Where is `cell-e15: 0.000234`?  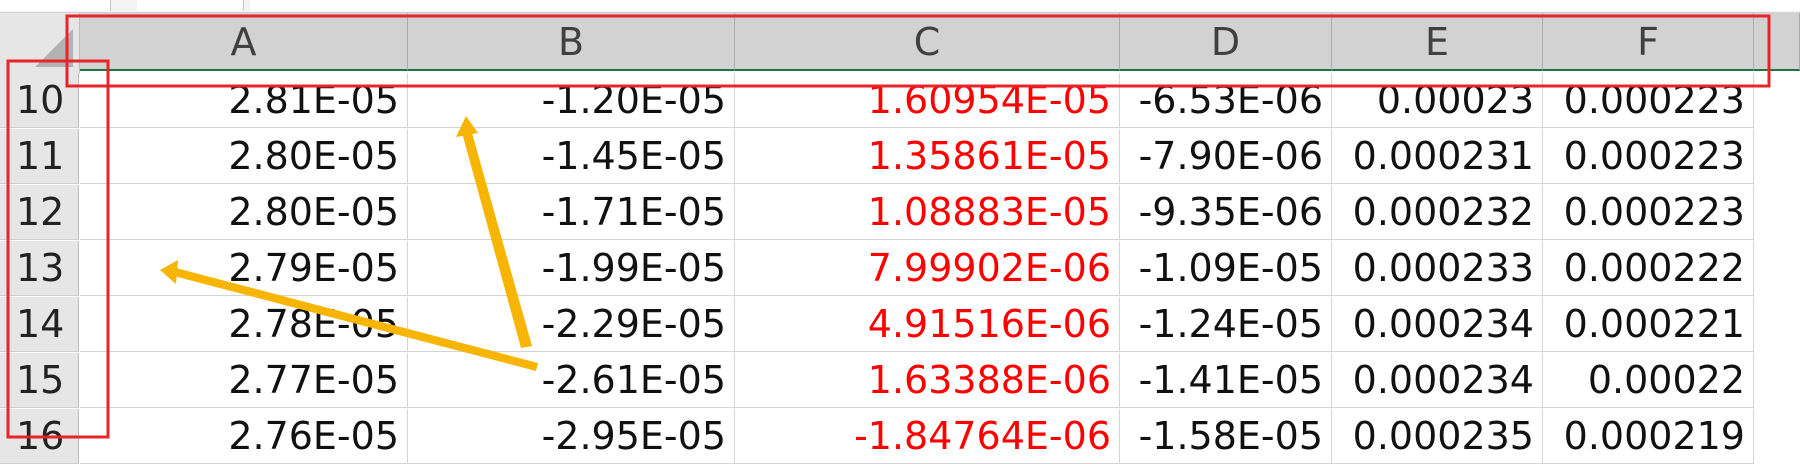 cell-e15: 0.000234 is located at coordinates (1437, 380).